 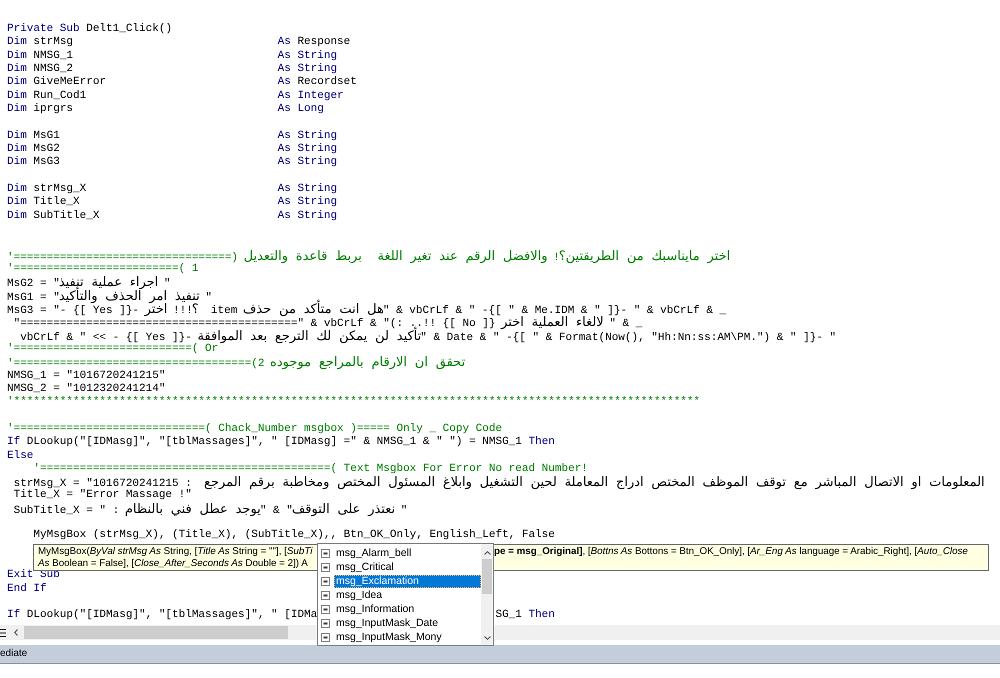 I want to click on variable-declaration: Dim SubTitle_X, so click(x=53, y=216).